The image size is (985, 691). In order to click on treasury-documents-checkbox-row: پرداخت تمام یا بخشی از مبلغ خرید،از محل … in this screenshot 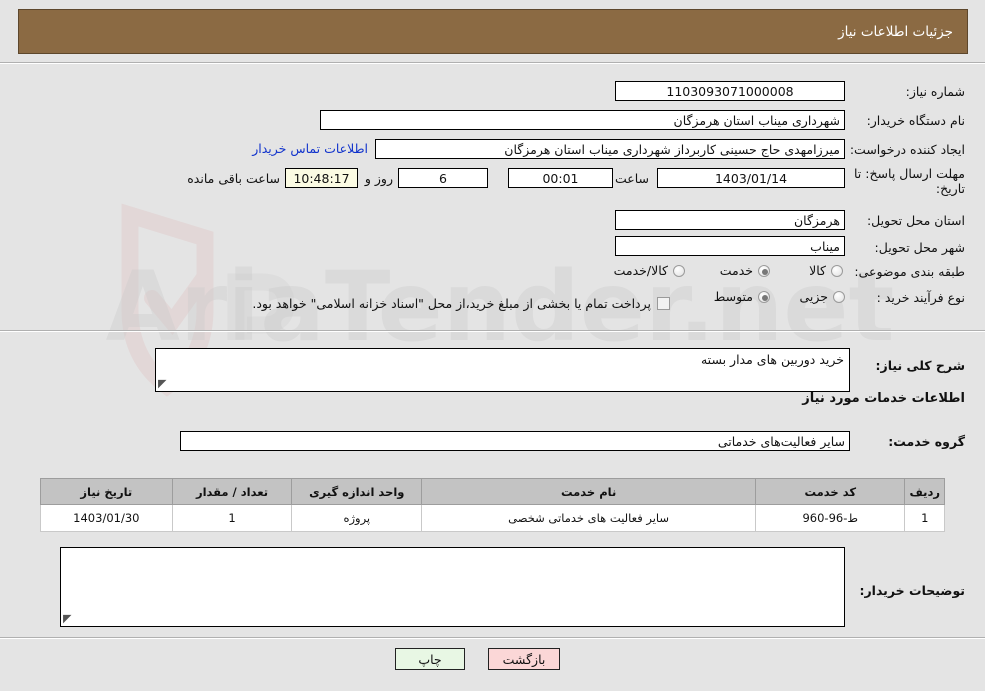, I will do `click(461, 303)`.